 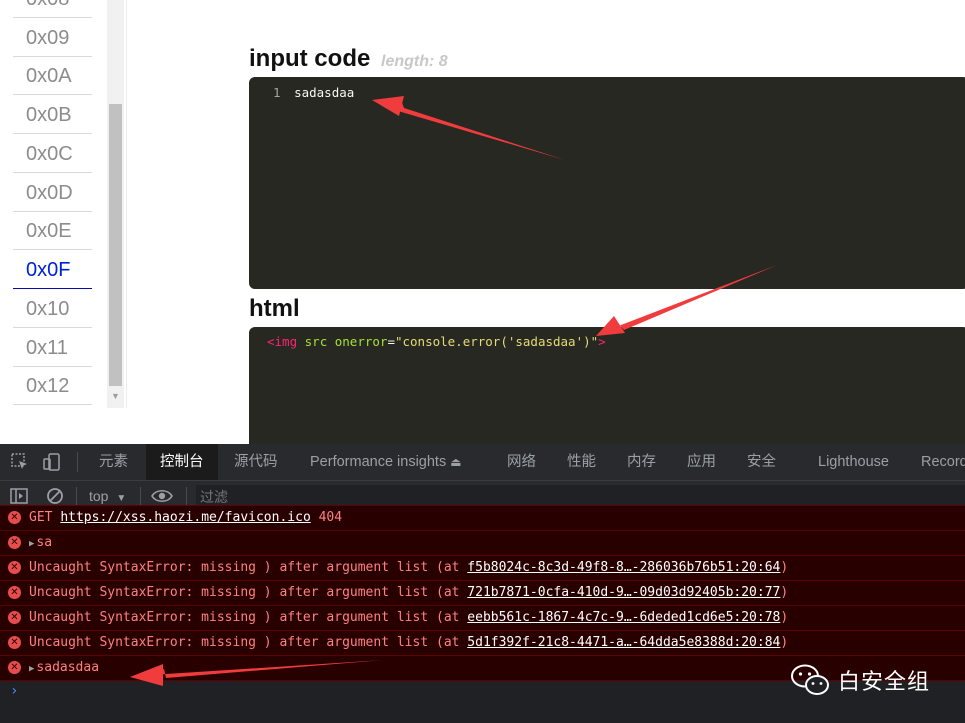 I want to click on scroll-down-arrow-icon: ▼, so click(x=115, y=396).